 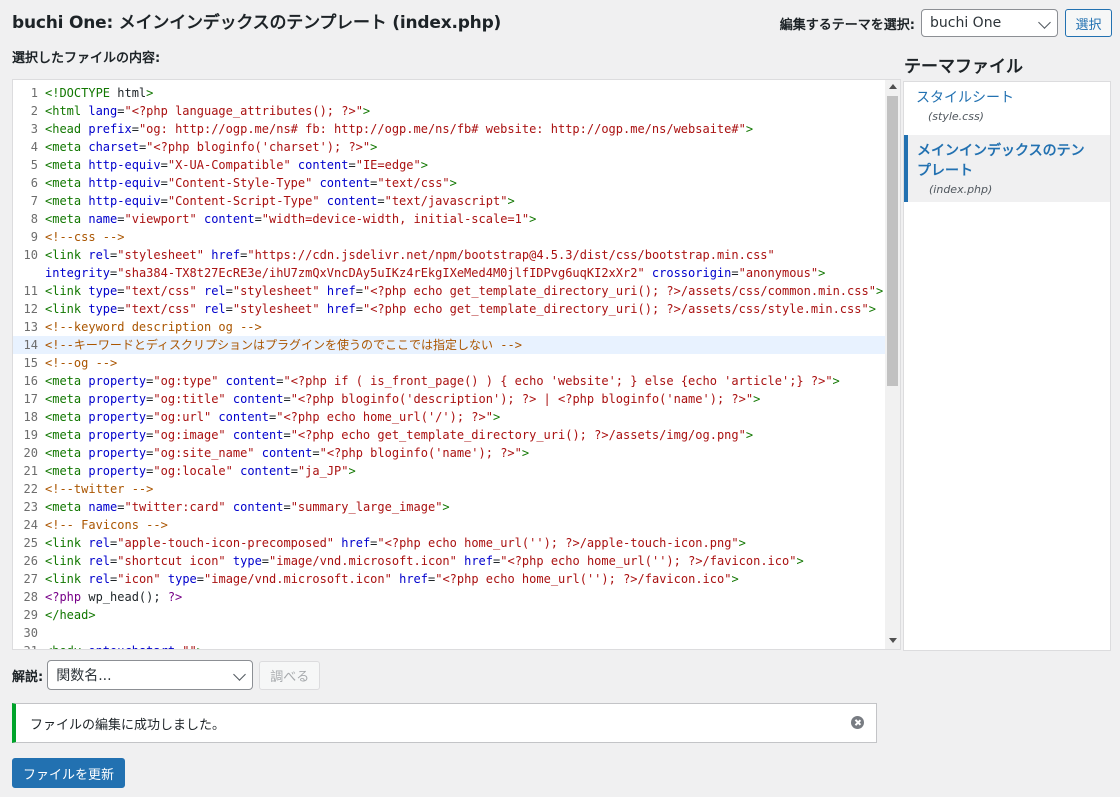 I want to click on line-number: 8, so click(x=34, y=219).